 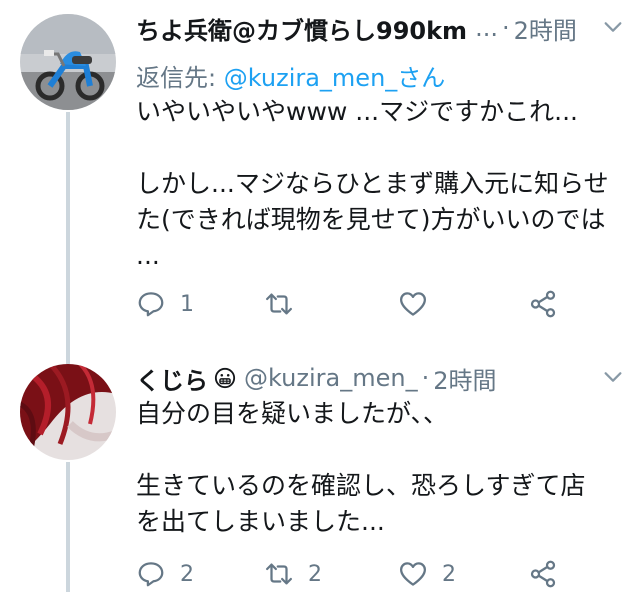 I want to click on tweet-text-line: た(できれば現物を見せて)方がいいのでは, so click(x=371, y=219).